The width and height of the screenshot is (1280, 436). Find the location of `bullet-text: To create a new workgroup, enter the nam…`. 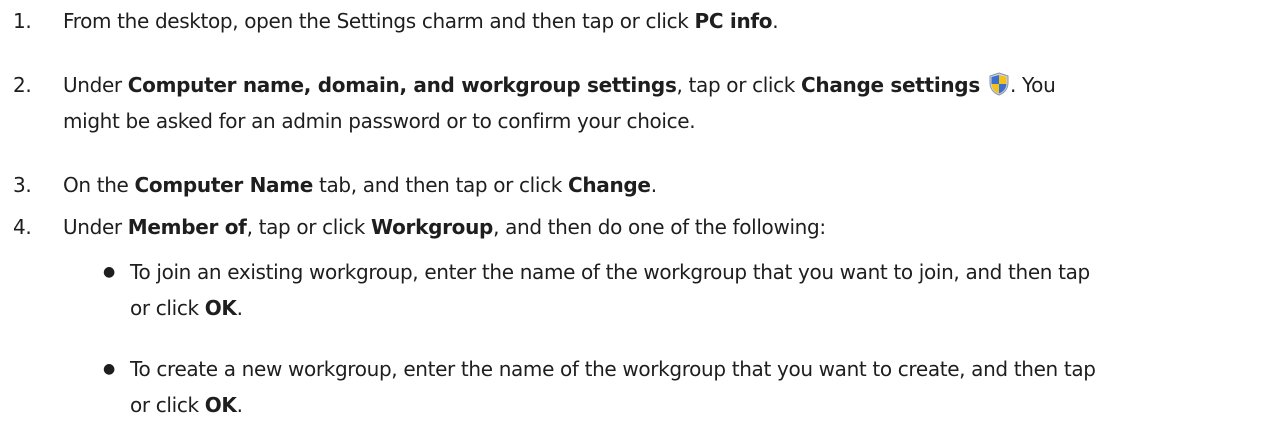

bullet-text: To create a new workgroup, enter the nam… is located at coordinates (685, 387).